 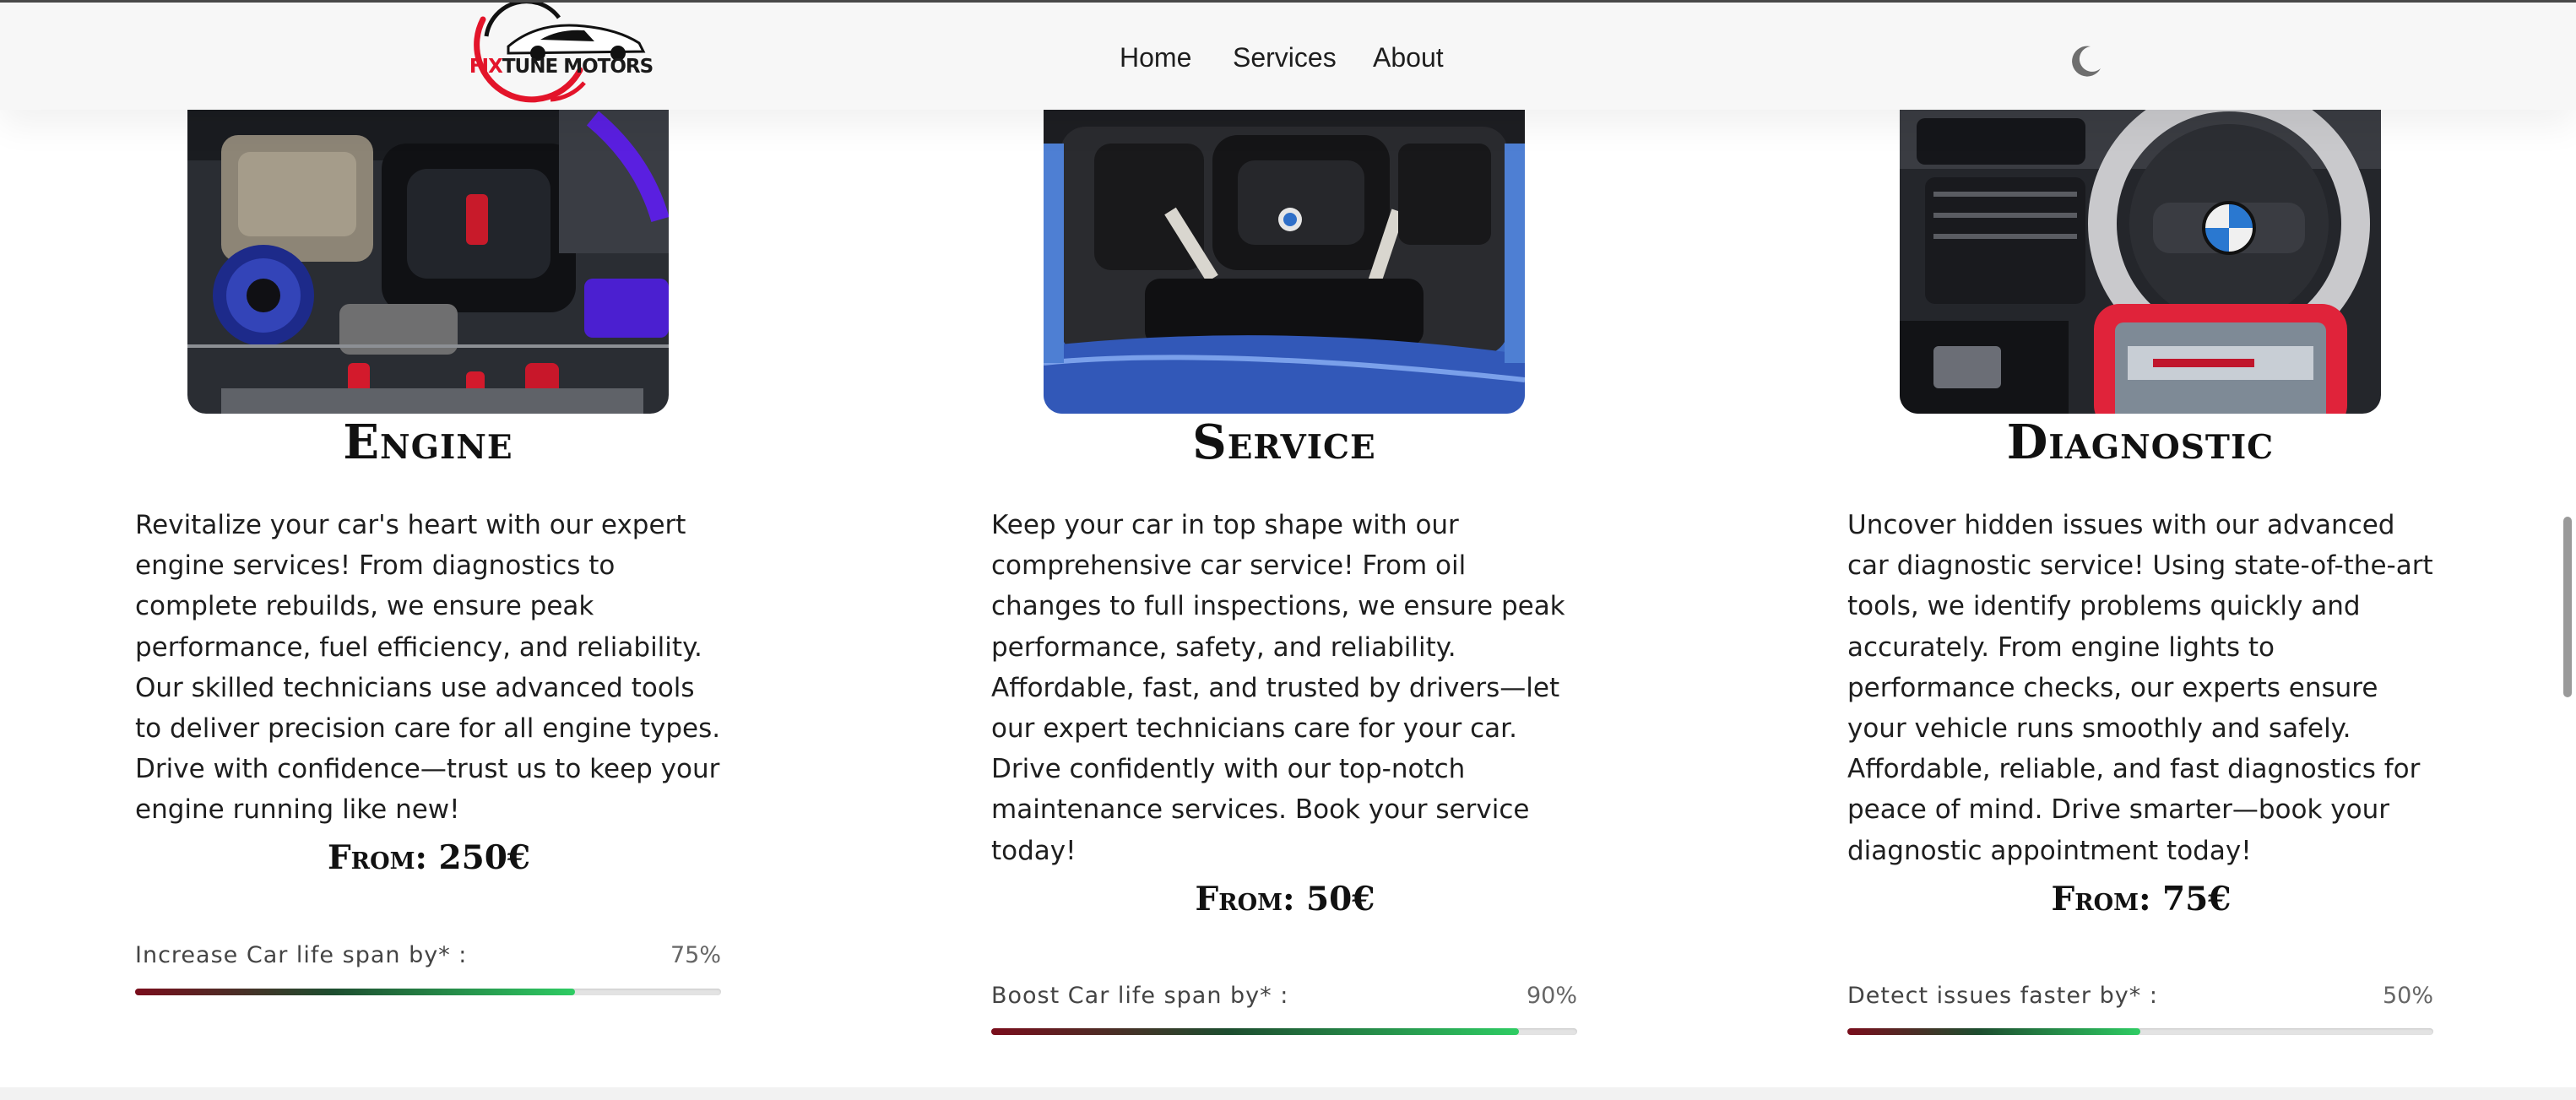 I want to click on logo-wordmark: FIXTUNE MOTORS, so click(x=561, y=67).